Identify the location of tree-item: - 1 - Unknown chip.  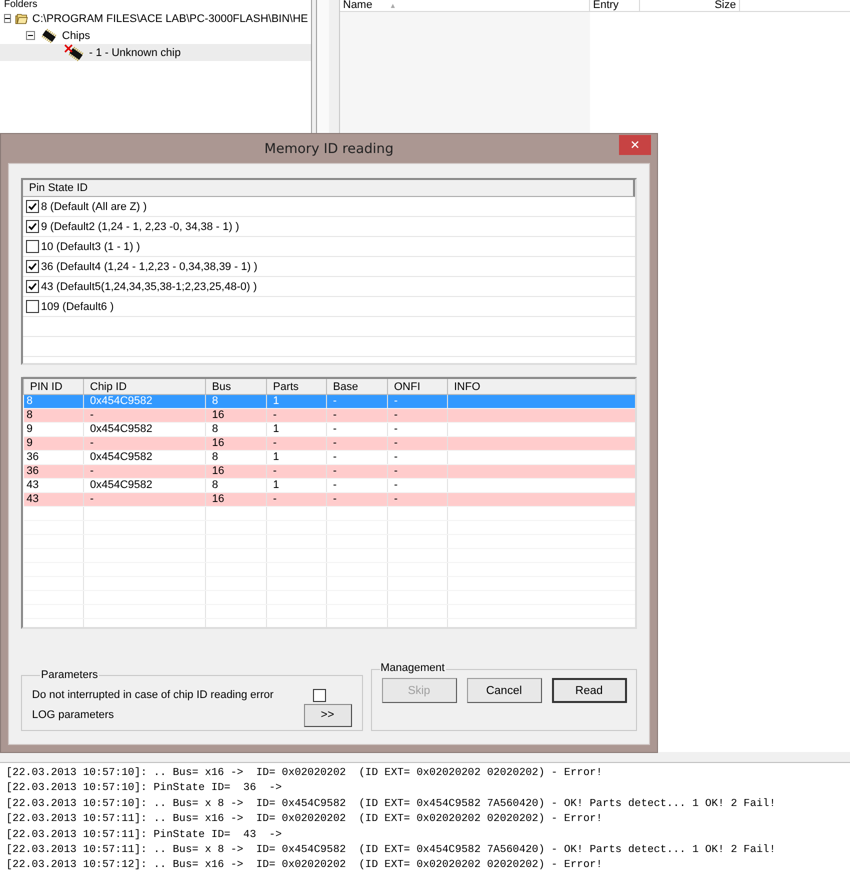
(155, 52).